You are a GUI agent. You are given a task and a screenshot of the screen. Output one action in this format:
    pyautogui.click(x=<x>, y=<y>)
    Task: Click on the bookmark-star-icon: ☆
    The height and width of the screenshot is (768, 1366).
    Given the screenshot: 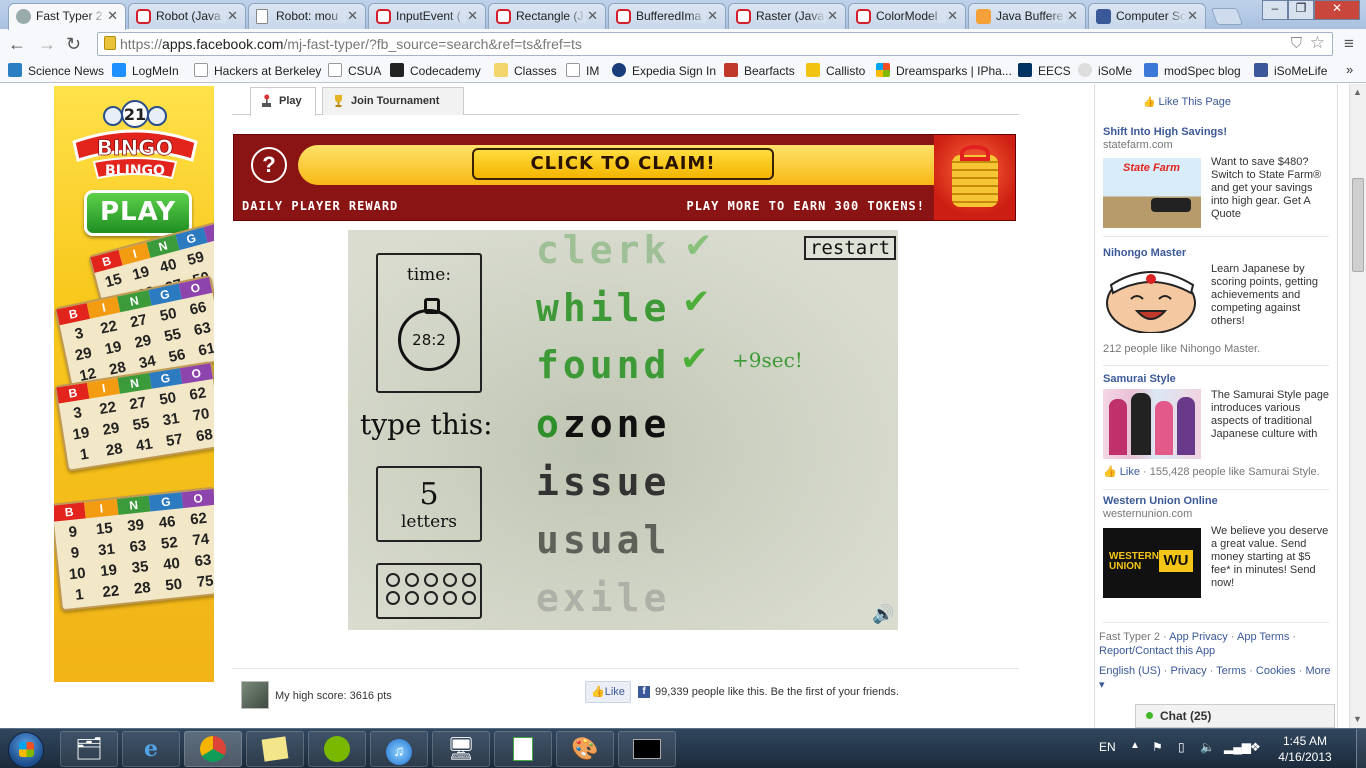 What is the action you would take?
    pyautogui.click(x=1317, y=43)
    